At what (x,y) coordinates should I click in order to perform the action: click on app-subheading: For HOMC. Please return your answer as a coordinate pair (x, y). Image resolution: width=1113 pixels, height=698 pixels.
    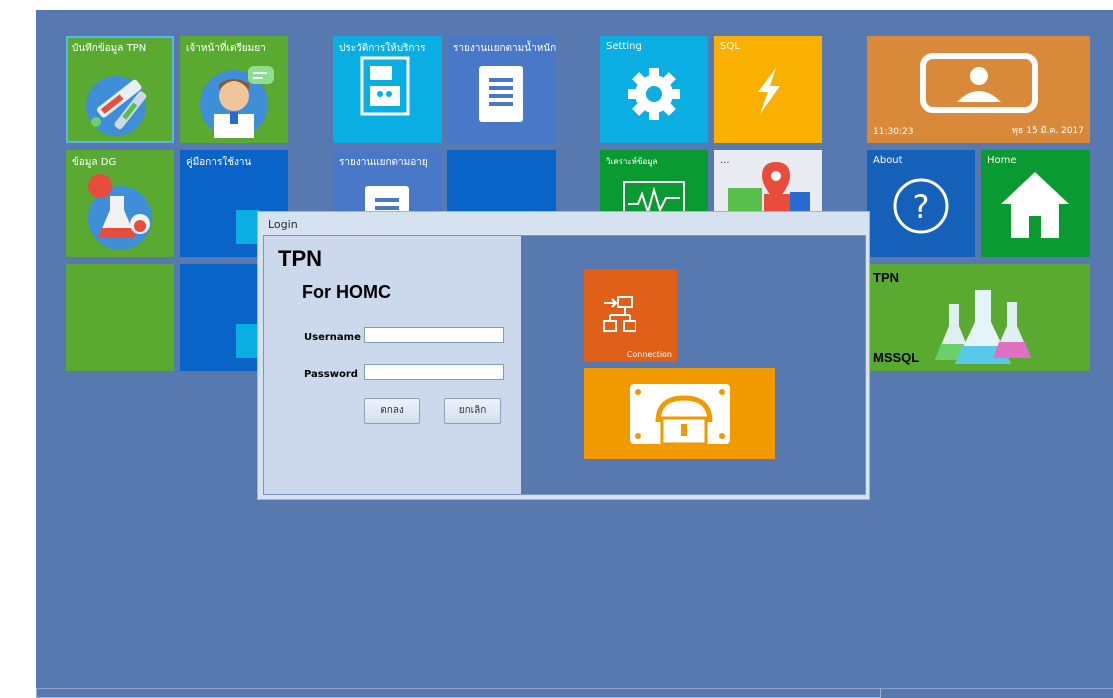
    Looking at the image, I should click on (346, 292).